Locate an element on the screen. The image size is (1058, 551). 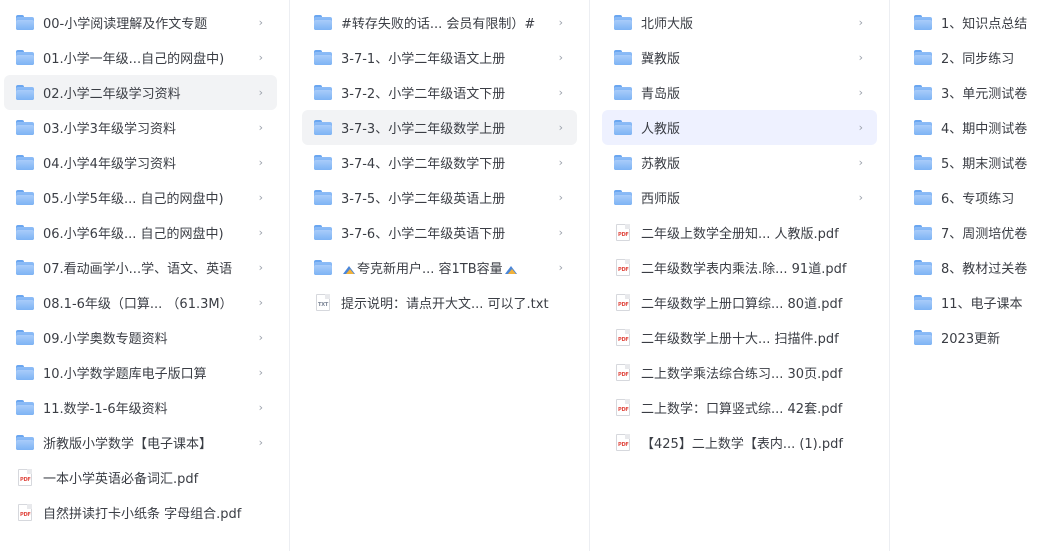
folder-row: 03.小学3年级学习资料 › is located at coordinates (140, 127).